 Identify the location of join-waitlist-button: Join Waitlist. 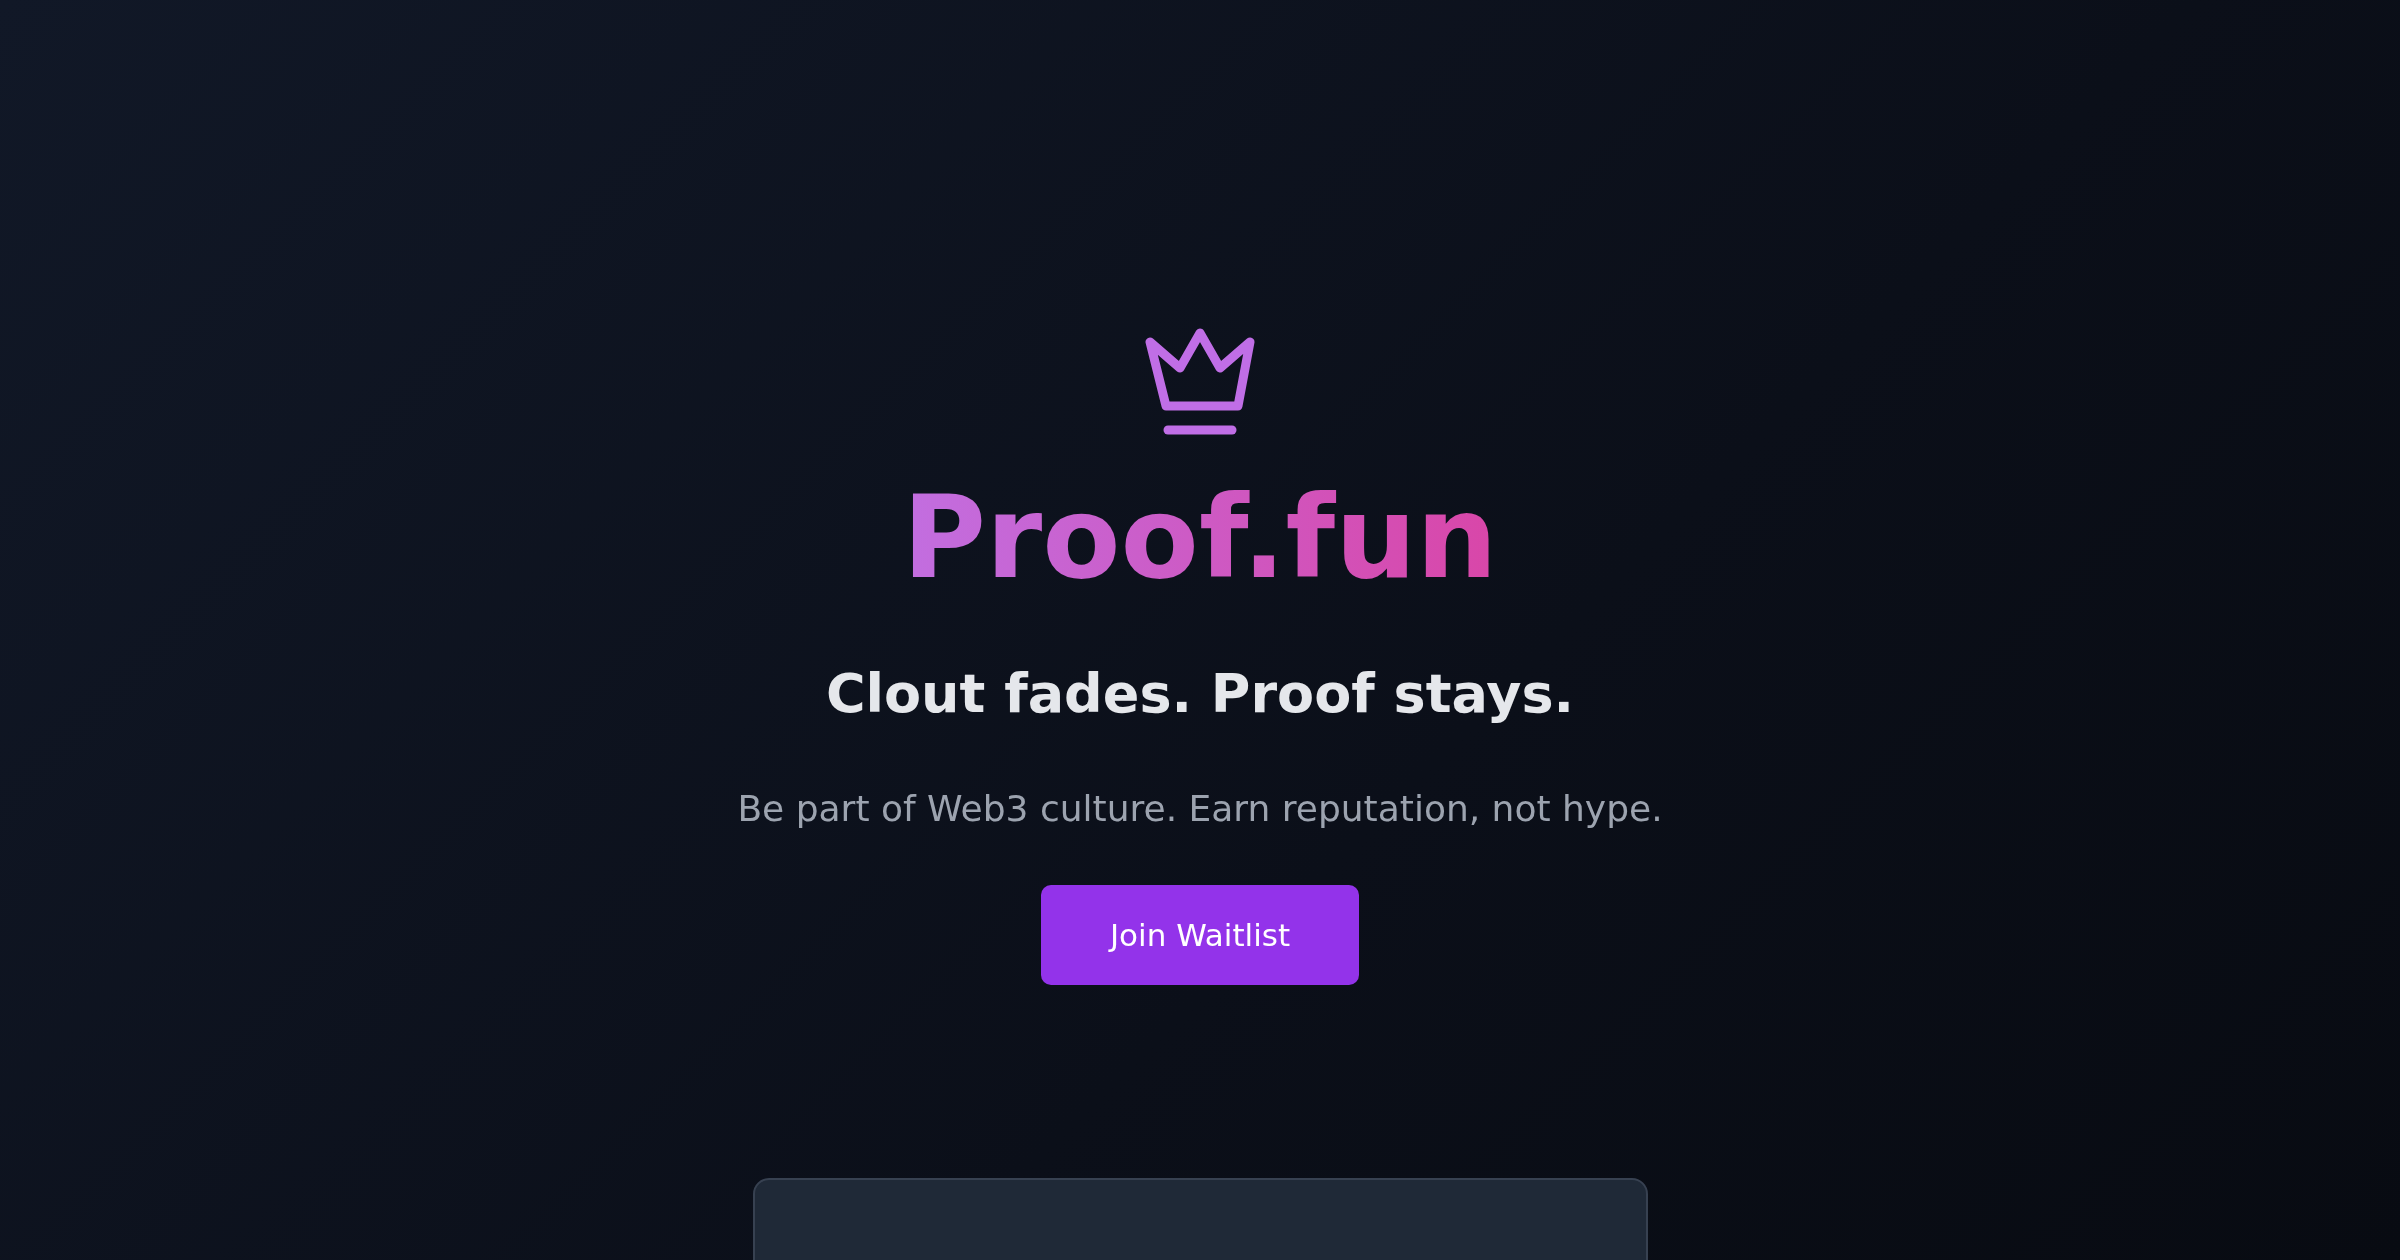
(1200, 934).